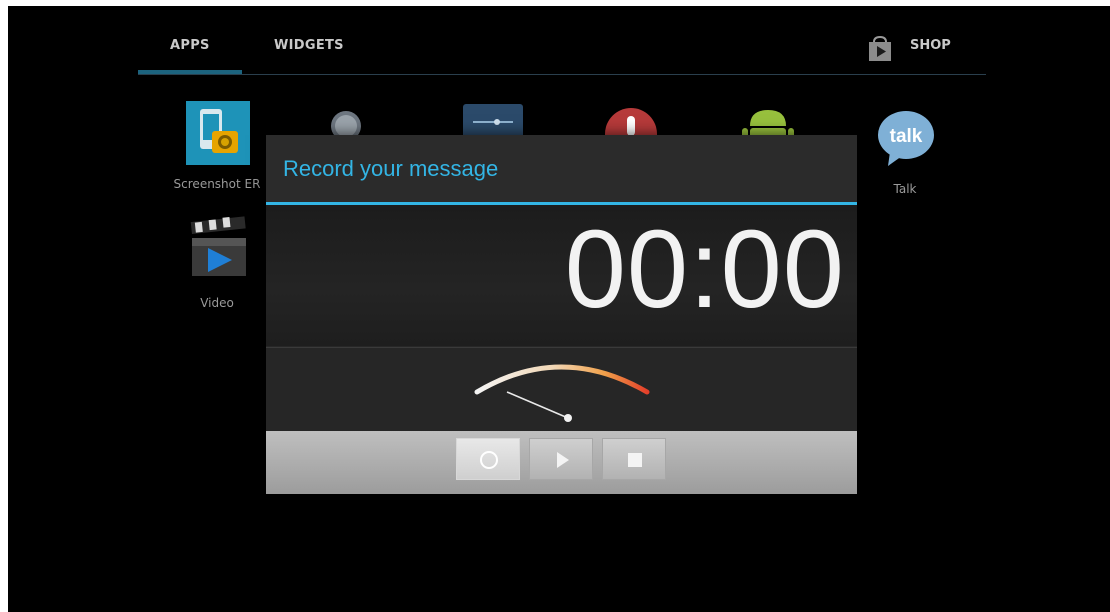  What do you see at coordinates (217, 303) in the screenshot?
I see `app-label: Video` at bounding box center [217, 303].